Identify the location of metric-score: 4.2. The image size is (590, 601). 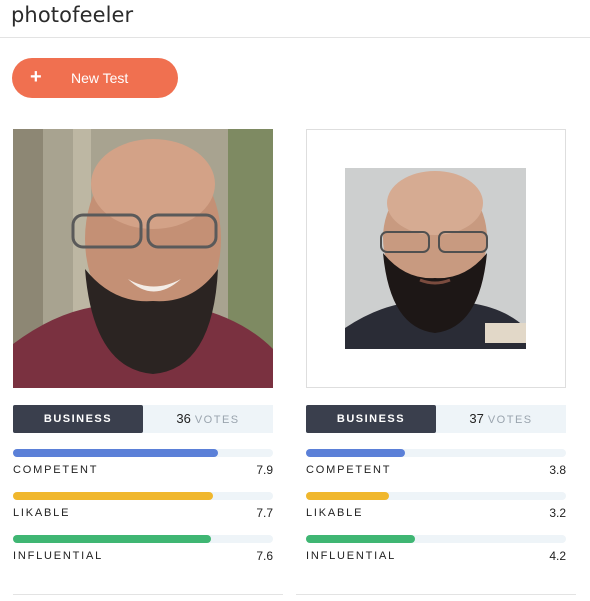
(557, 556).